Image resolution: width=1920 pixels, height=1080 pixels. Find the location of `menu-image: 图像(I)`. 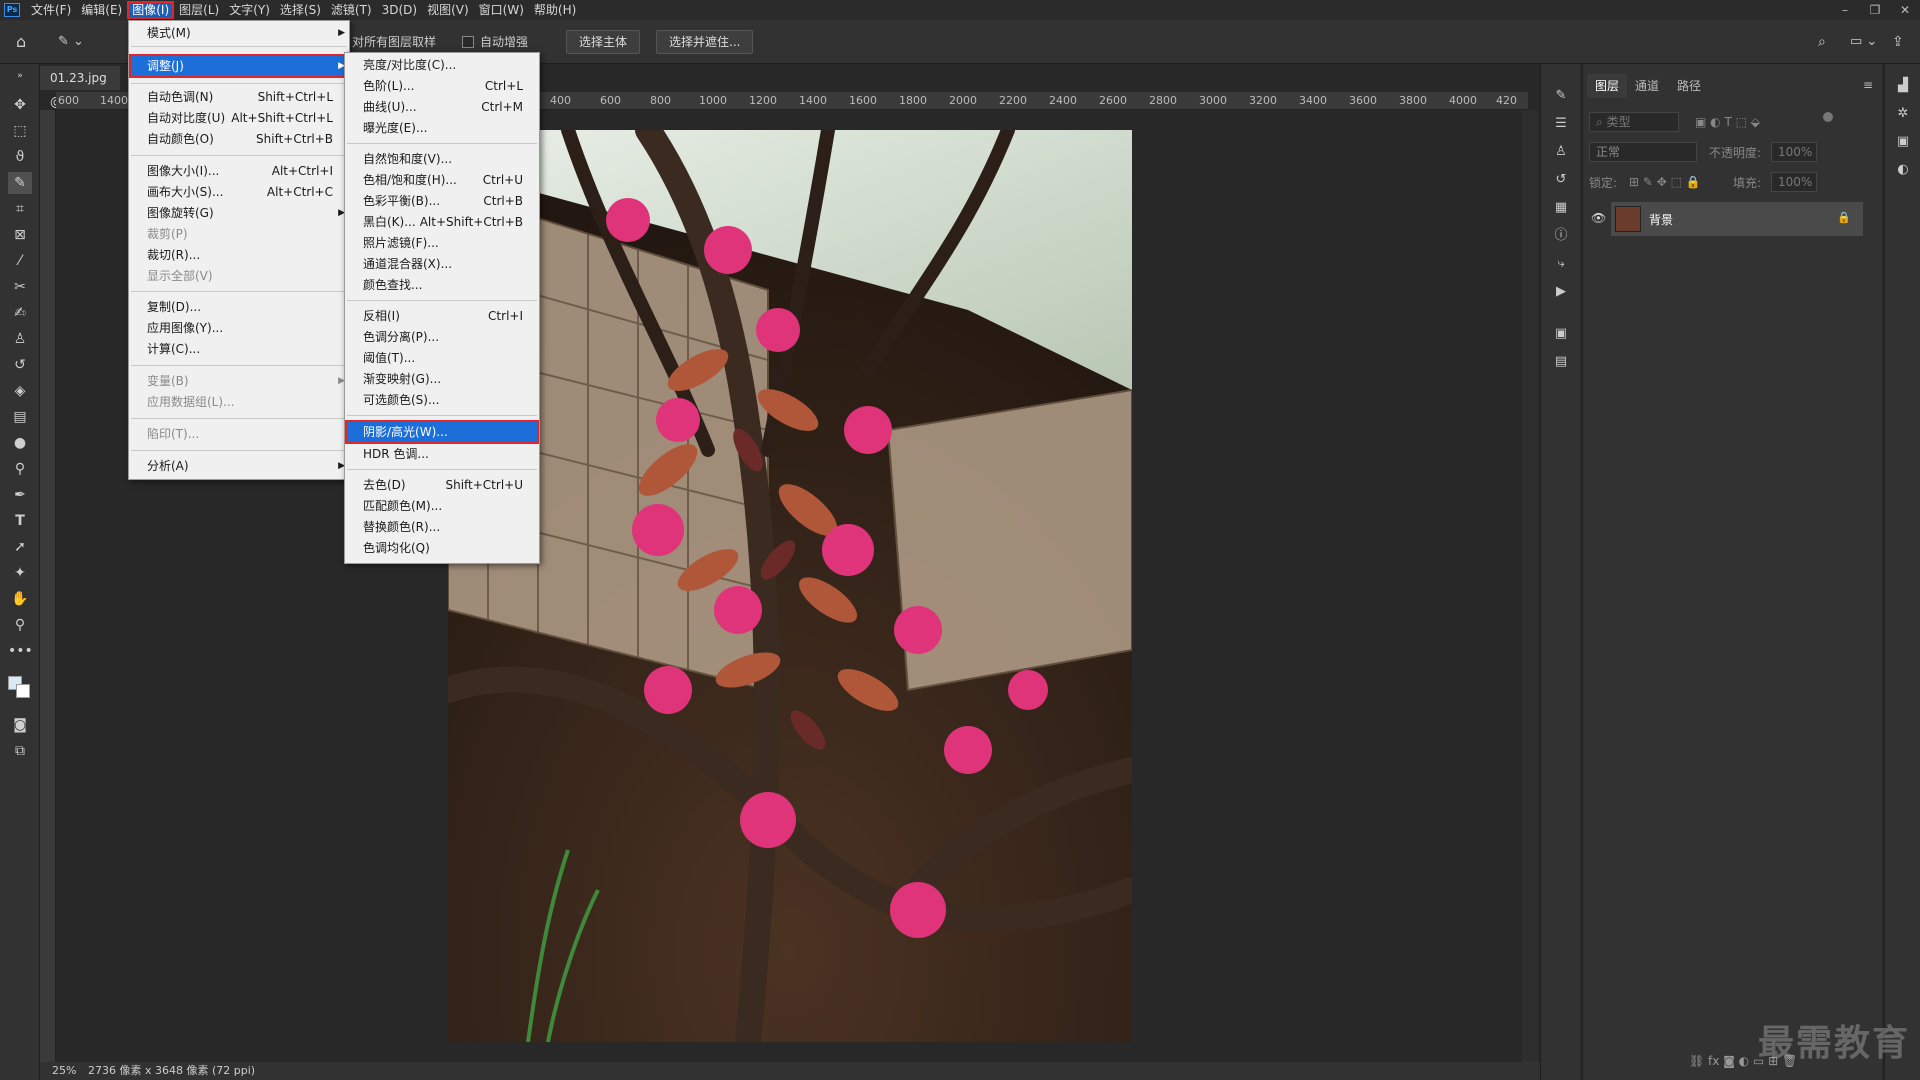

menu-image: 图像(I) is located at coordinates (151, 10).